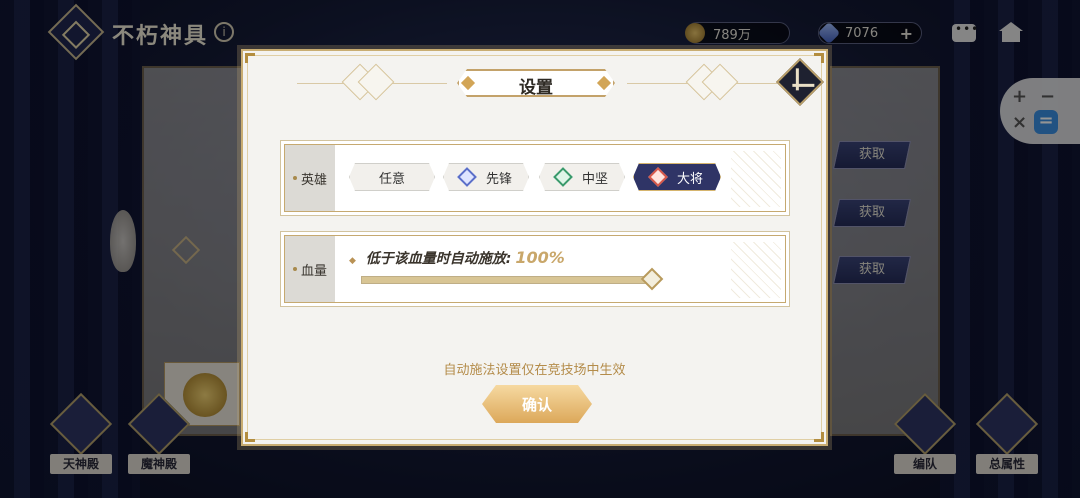  What do you see at coordinates (800, 82) in the screenshot?
I see `close-button` at bounding box center [800, 82].